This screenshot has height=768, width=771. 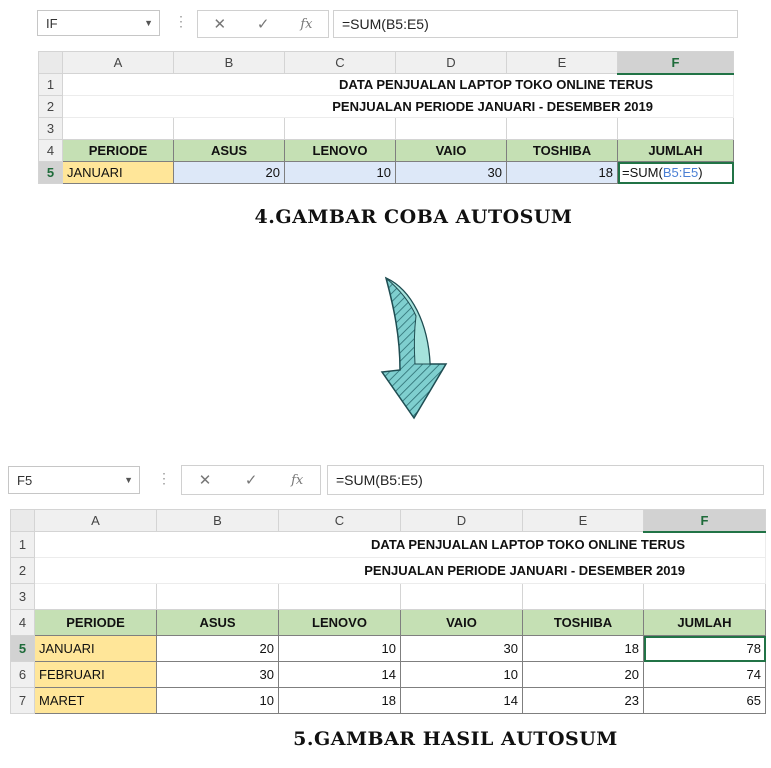 What do you see at coordinates (98, 23) in the screenshot?
I see `name-box: IF ▼` at bounding box center [98, 23].